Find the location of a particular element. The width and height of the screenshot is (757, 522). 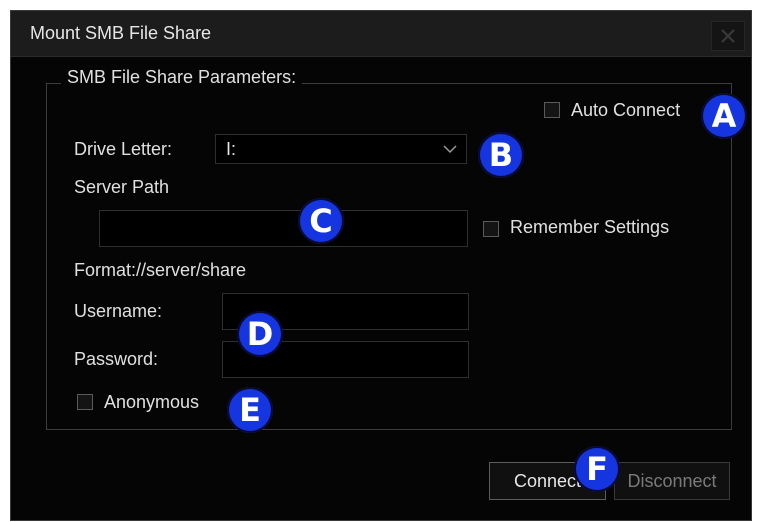

marker-c: C is located at coordinates (321, 221).